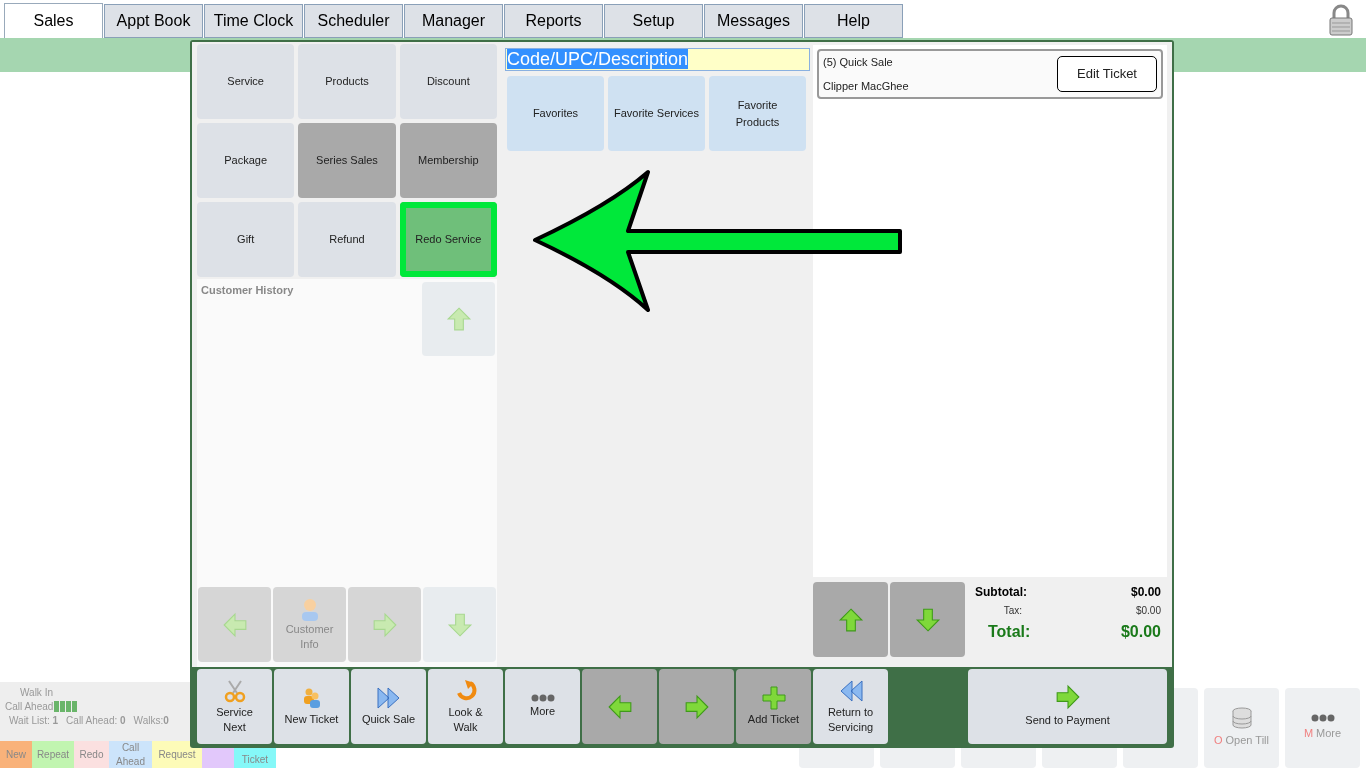  I want to click on subtotal-label: Subtotal:, so click(1001, 592).